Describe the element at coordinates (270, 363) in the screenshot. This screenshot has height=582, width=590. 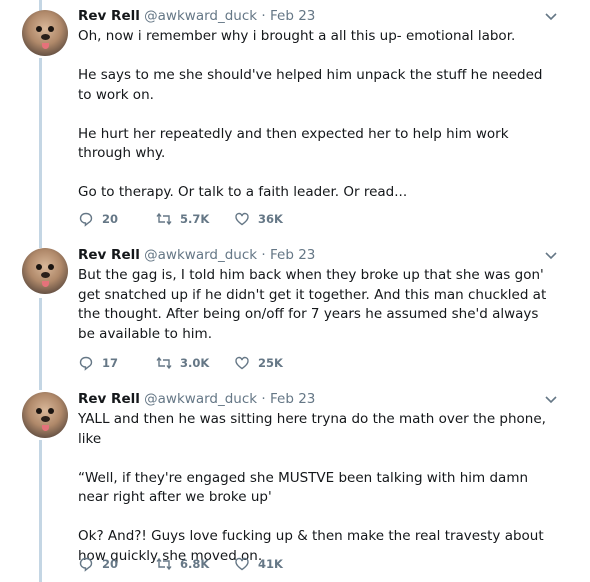
I see `like-count: 25K` at that location.